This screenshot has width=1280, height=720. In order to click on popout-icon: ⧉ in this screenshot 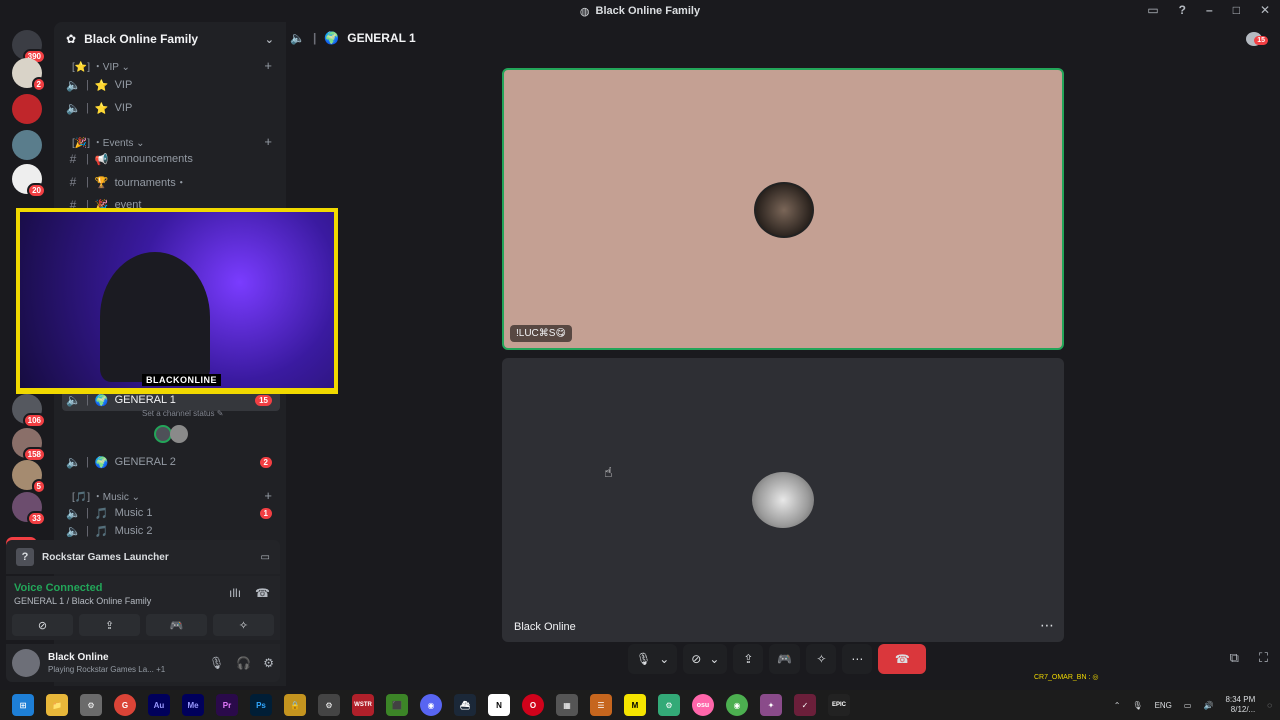, I will do `click(1234, 658)`.